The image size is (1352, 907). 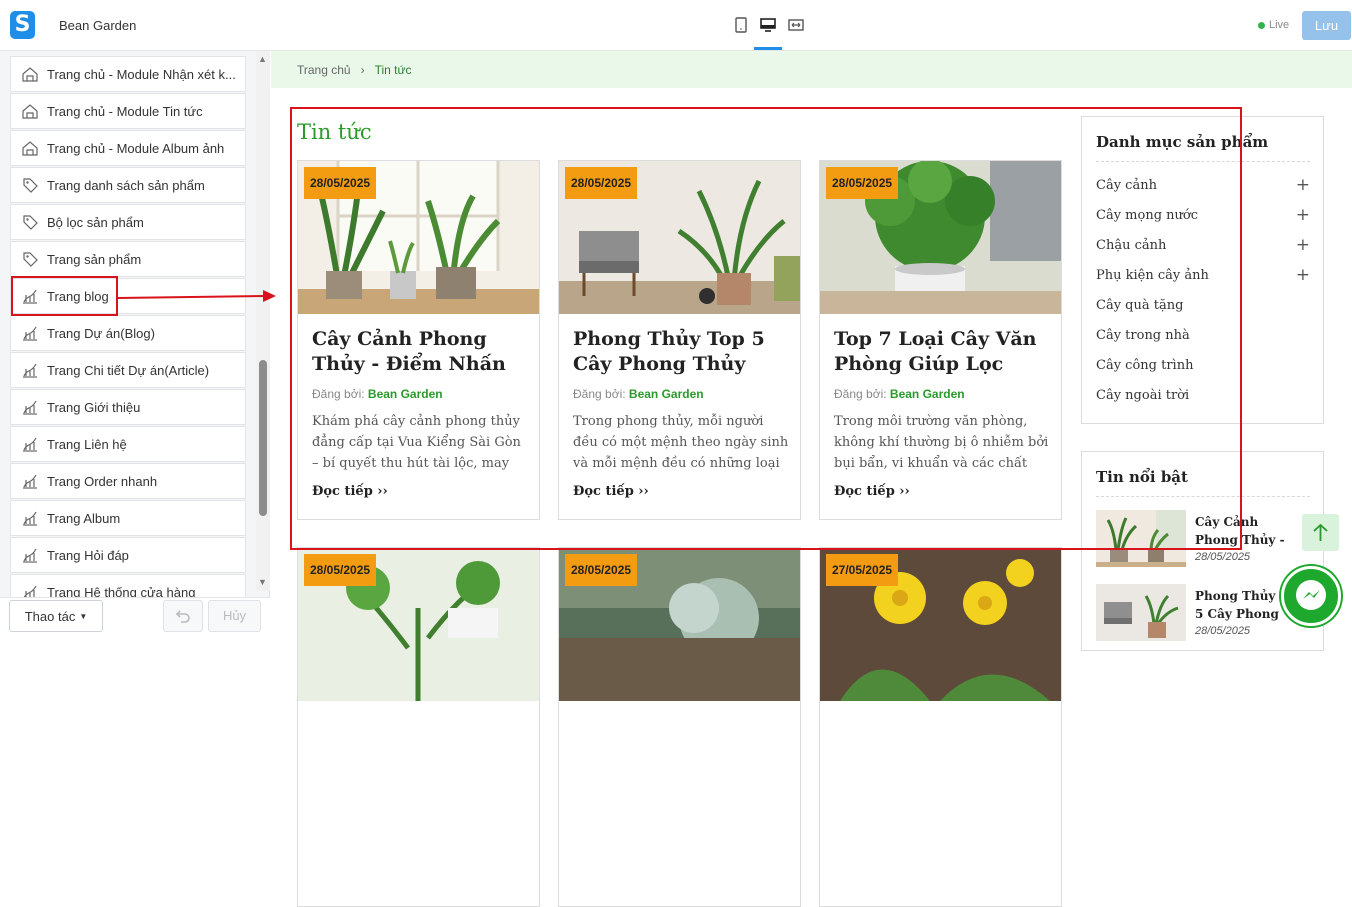 I want to click on sidebar-item: Trang Giới thiệu, so click(x=128, y=407).